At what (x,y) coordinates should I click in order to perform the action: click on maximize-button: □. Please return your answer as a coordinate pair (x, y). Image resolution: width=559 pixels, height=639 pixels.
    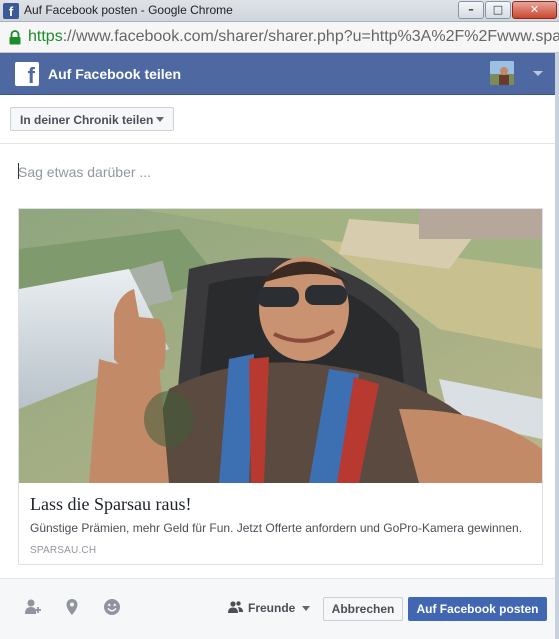
    Looking at the image, I should click on (498, 10).